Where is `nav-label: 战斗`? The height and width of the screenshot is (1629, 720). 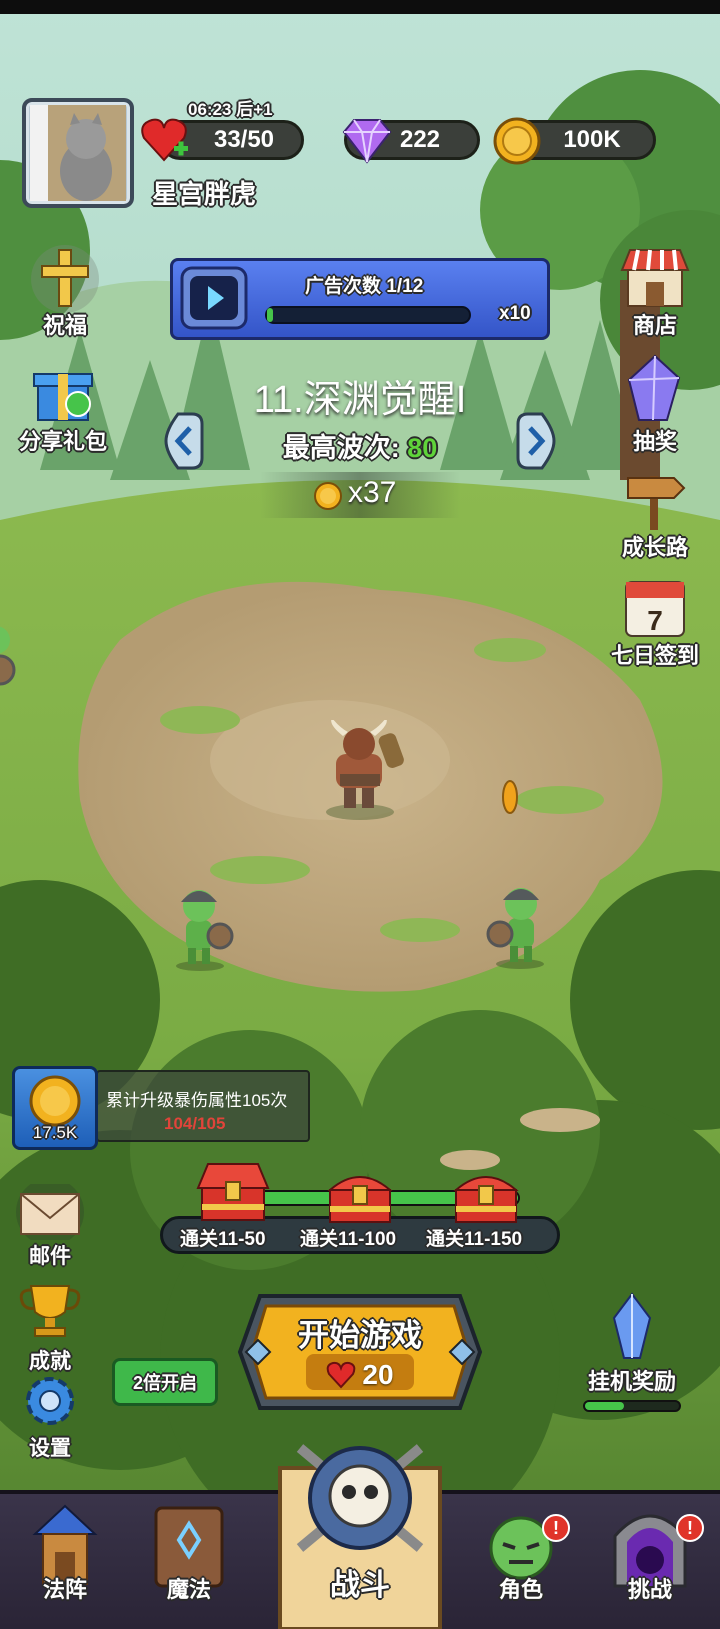
nav-label: 战斗 is located at coordinates (360, 1585).